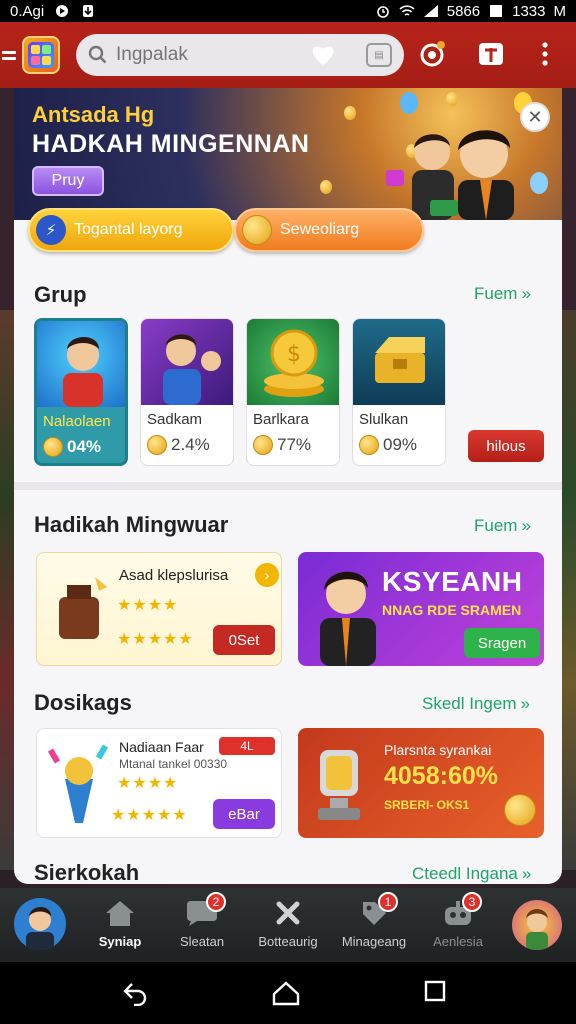 This screenshot has width=576, height=1024. I want to click on section-title-dosikags: Dosikags, so click(83, 702).